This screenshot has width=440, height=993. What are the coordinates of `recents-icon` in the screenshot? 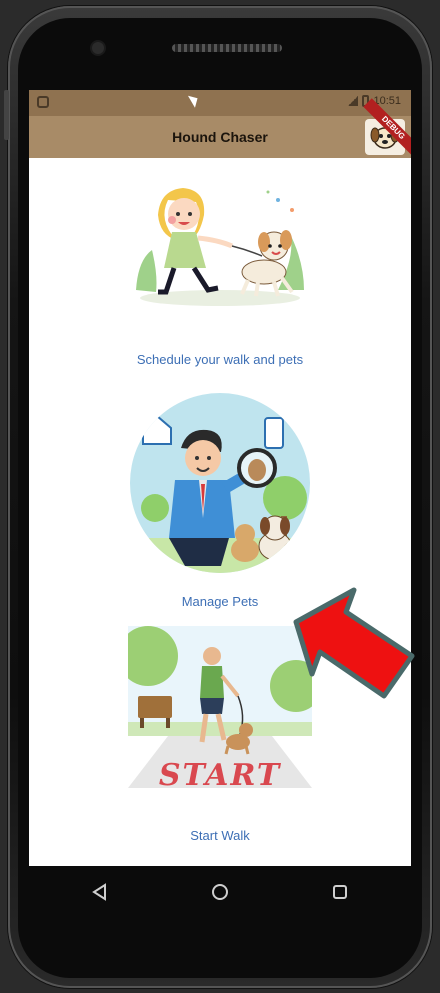 It's located at (340, 894).